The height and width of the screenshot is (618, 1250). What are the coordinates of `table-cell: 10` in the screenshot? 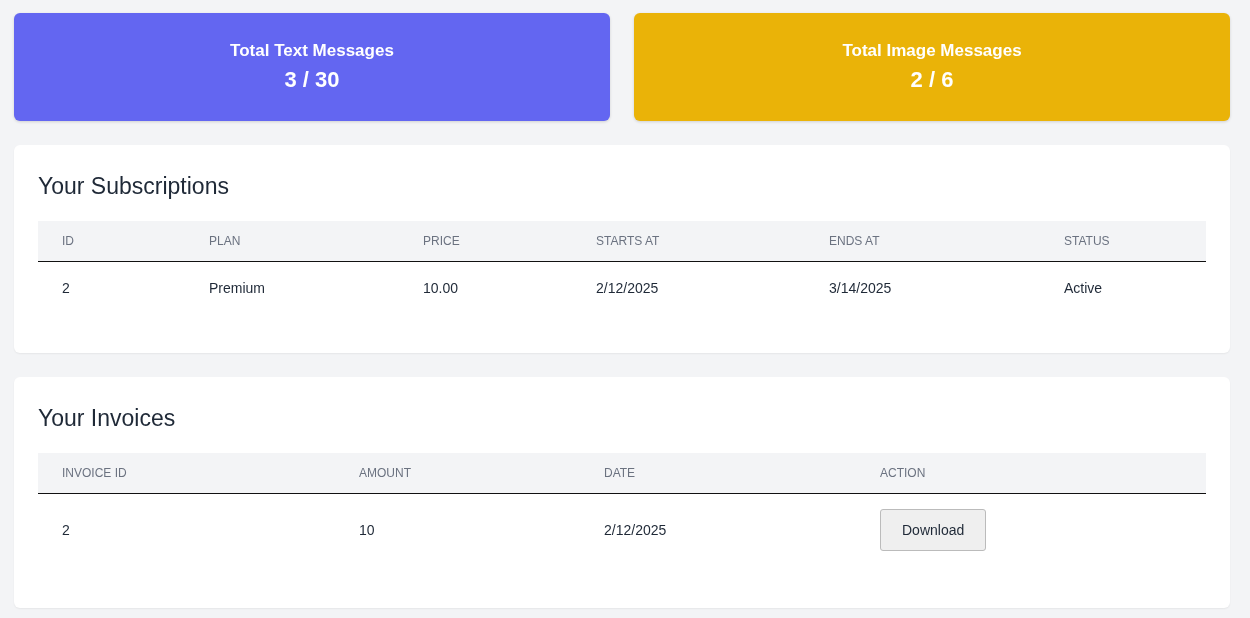 It's located at (367, 529).